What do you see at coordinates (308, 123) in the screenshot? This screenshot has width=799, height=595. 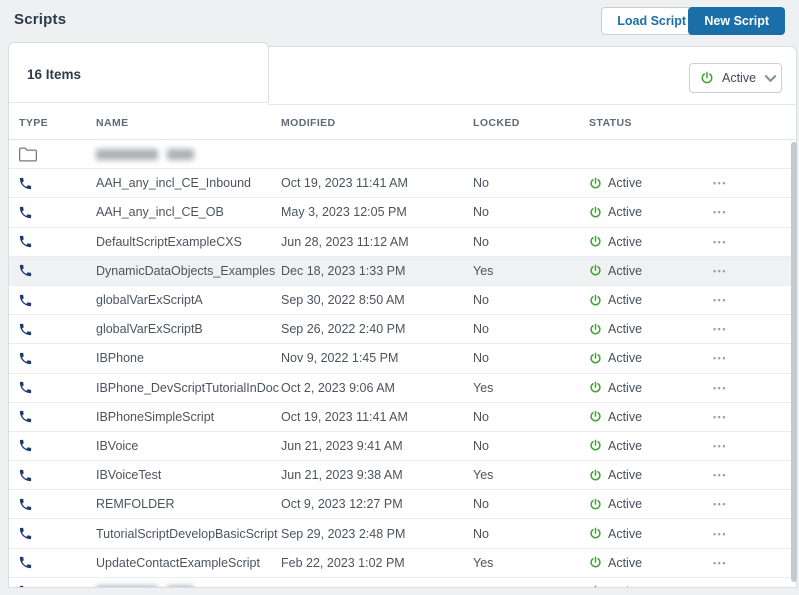 I see `column-header-modified: MODIFIED` at bounding box center [308, 123].